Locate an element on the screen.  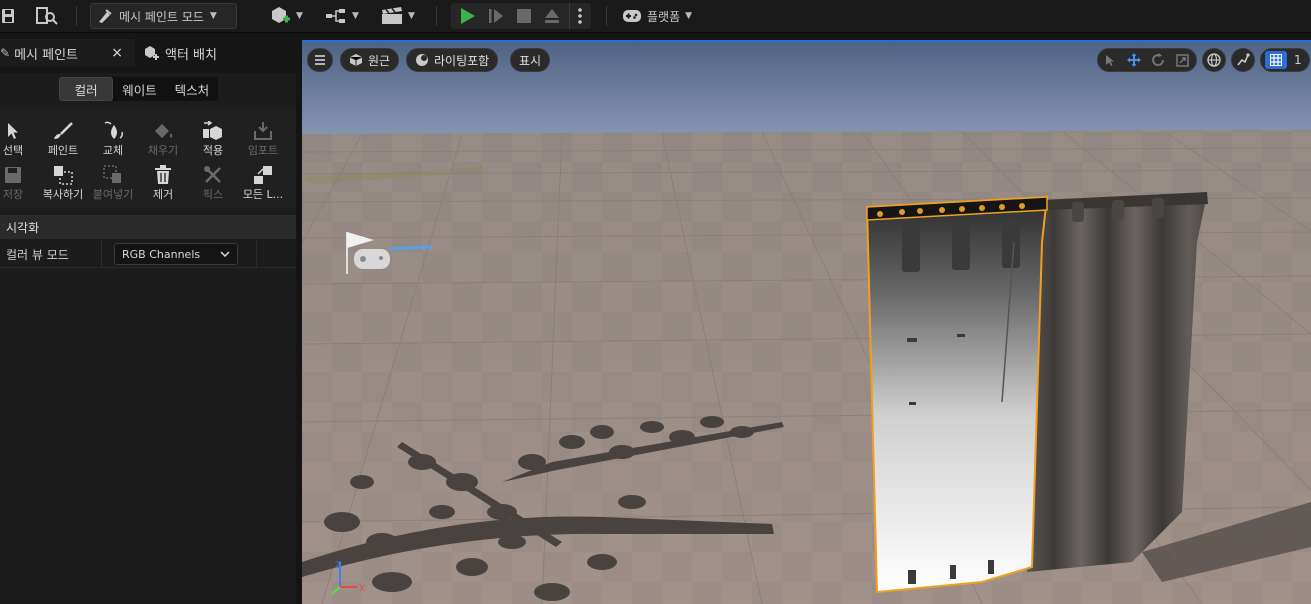
step-icon is located at coordinates (496, 16).